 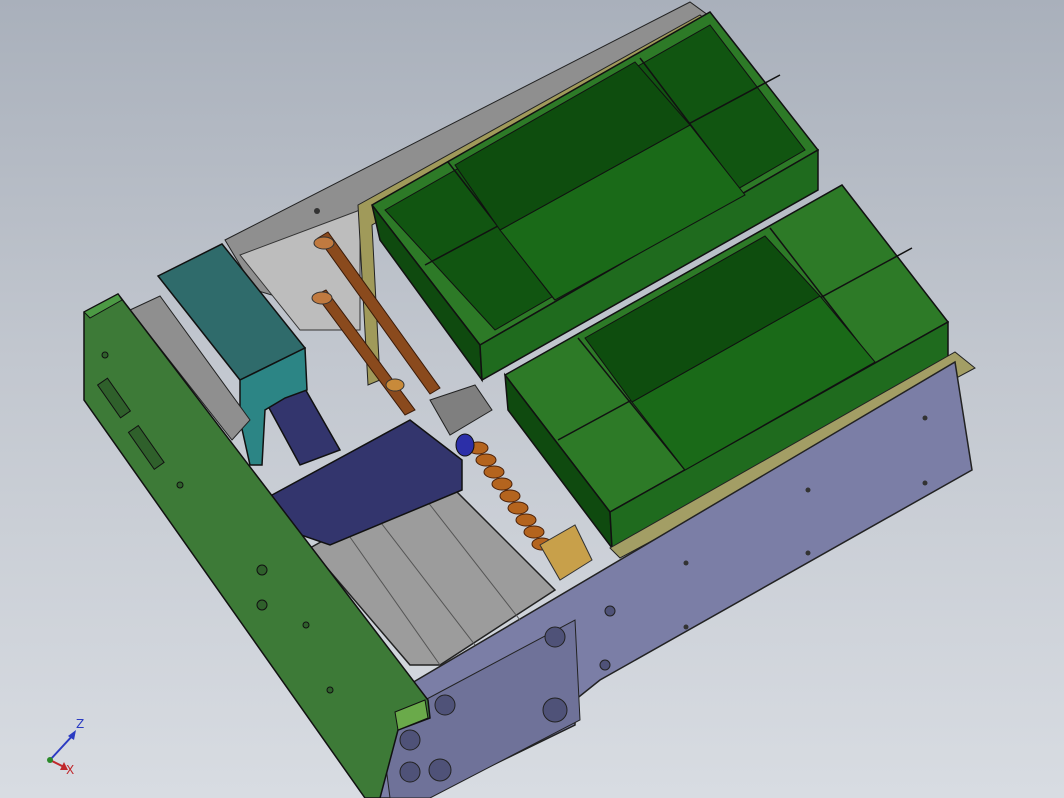 I want to click on spring-nut, so click(x=566, y=552).